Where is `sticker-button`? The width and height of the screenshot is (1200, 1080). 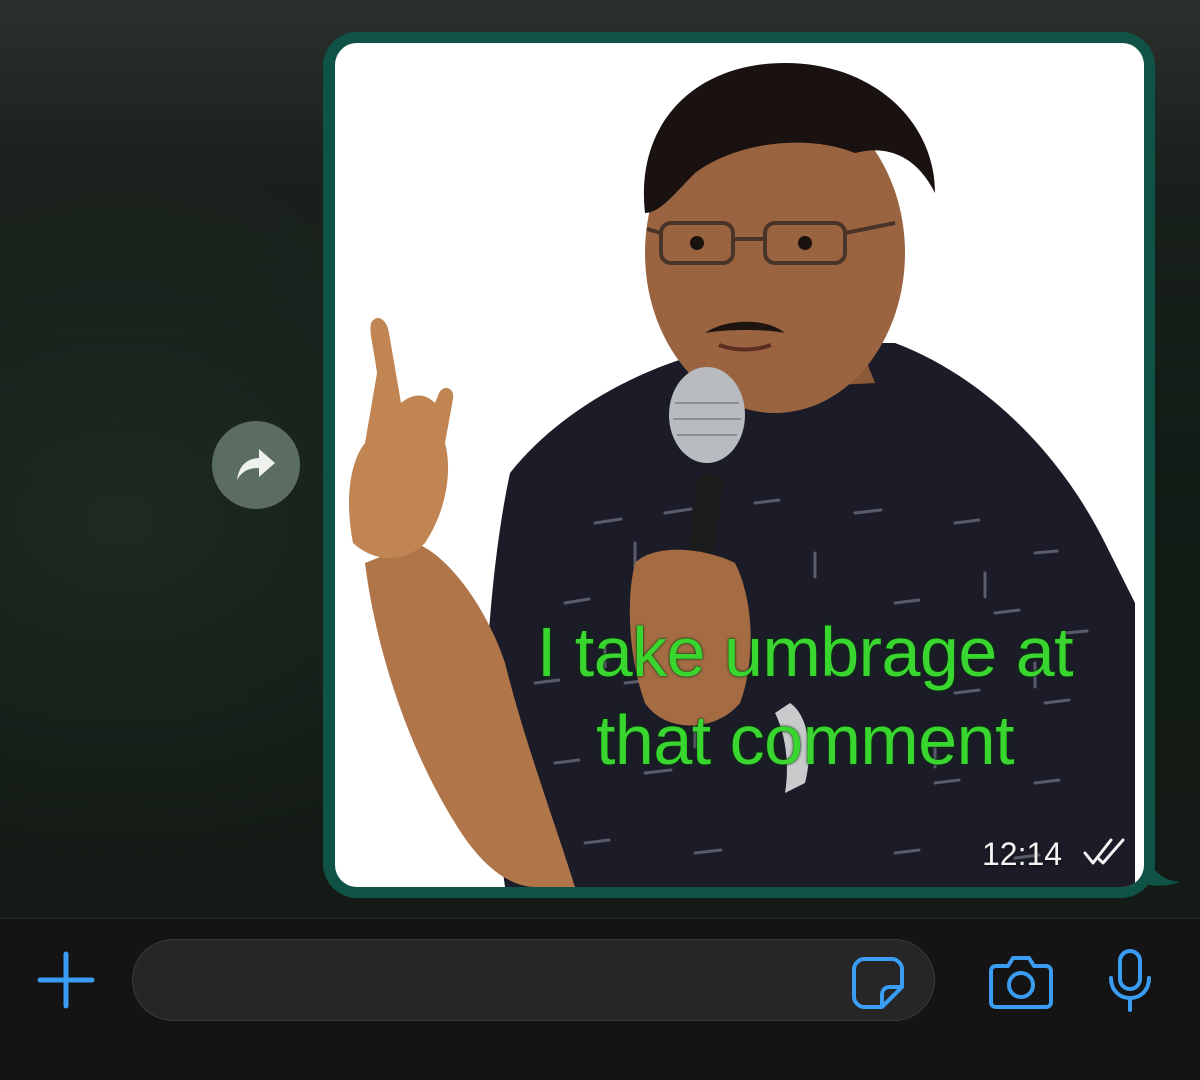 sticker-button is located at coordinates (878, 983).